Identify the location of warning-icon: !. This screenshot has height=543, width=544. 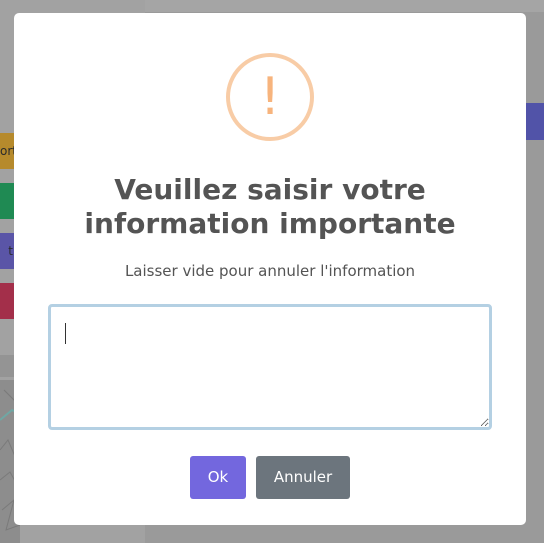
(270, 97).